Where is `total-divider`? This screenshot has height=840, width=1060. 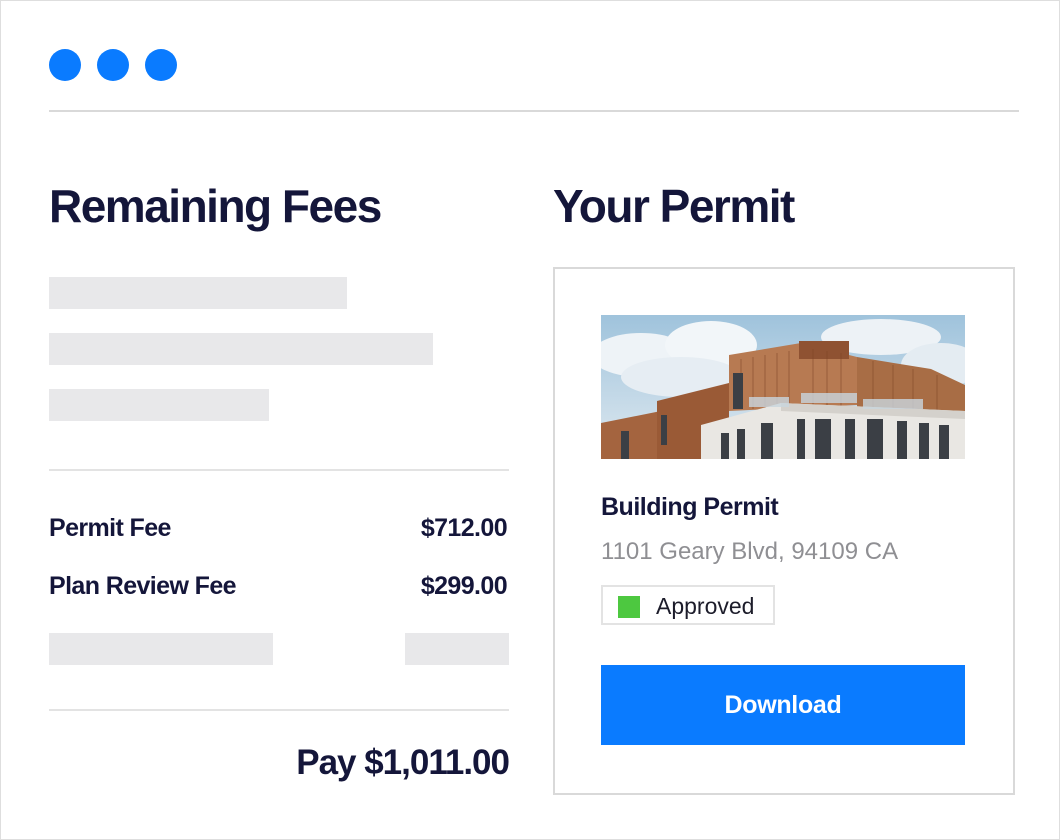
total-divider is located at coordinates (279, 710).